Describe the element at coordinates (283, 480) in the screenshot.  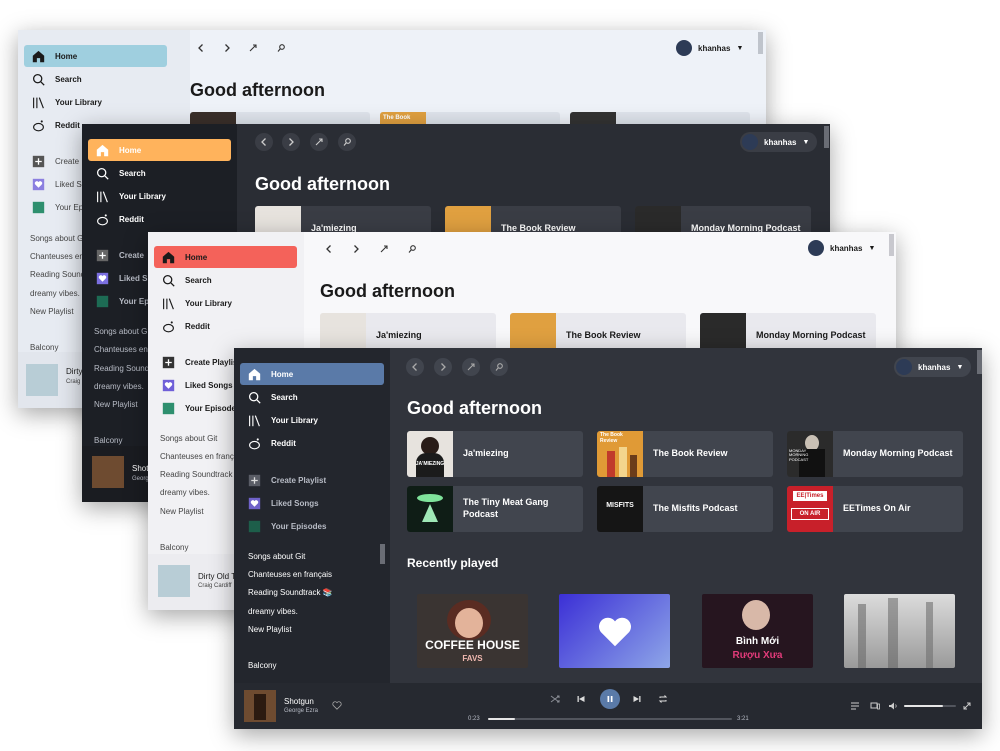
I see `create-playlist: Create Playlist` at that location.